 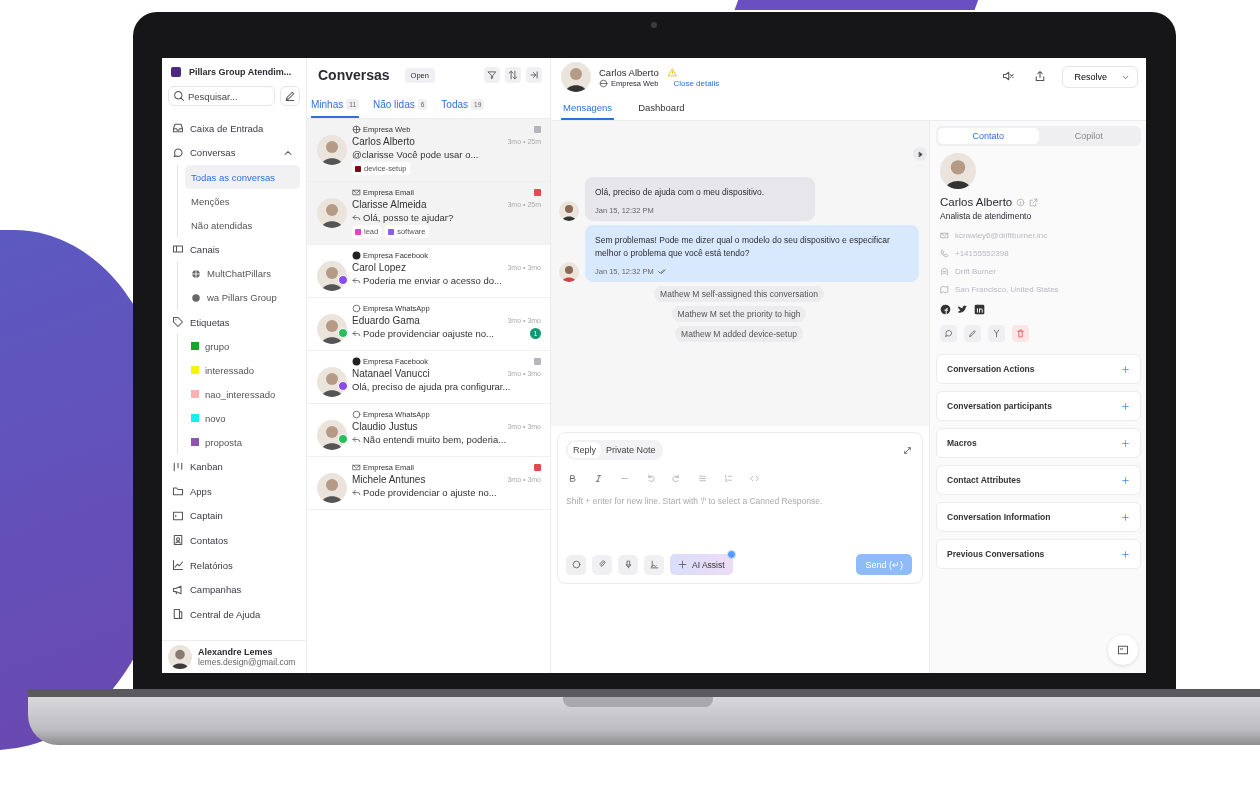 What do you see at coordinates (907, 450) in the screenshot?
I see `expand-icon` at bounding box center [907, 450].